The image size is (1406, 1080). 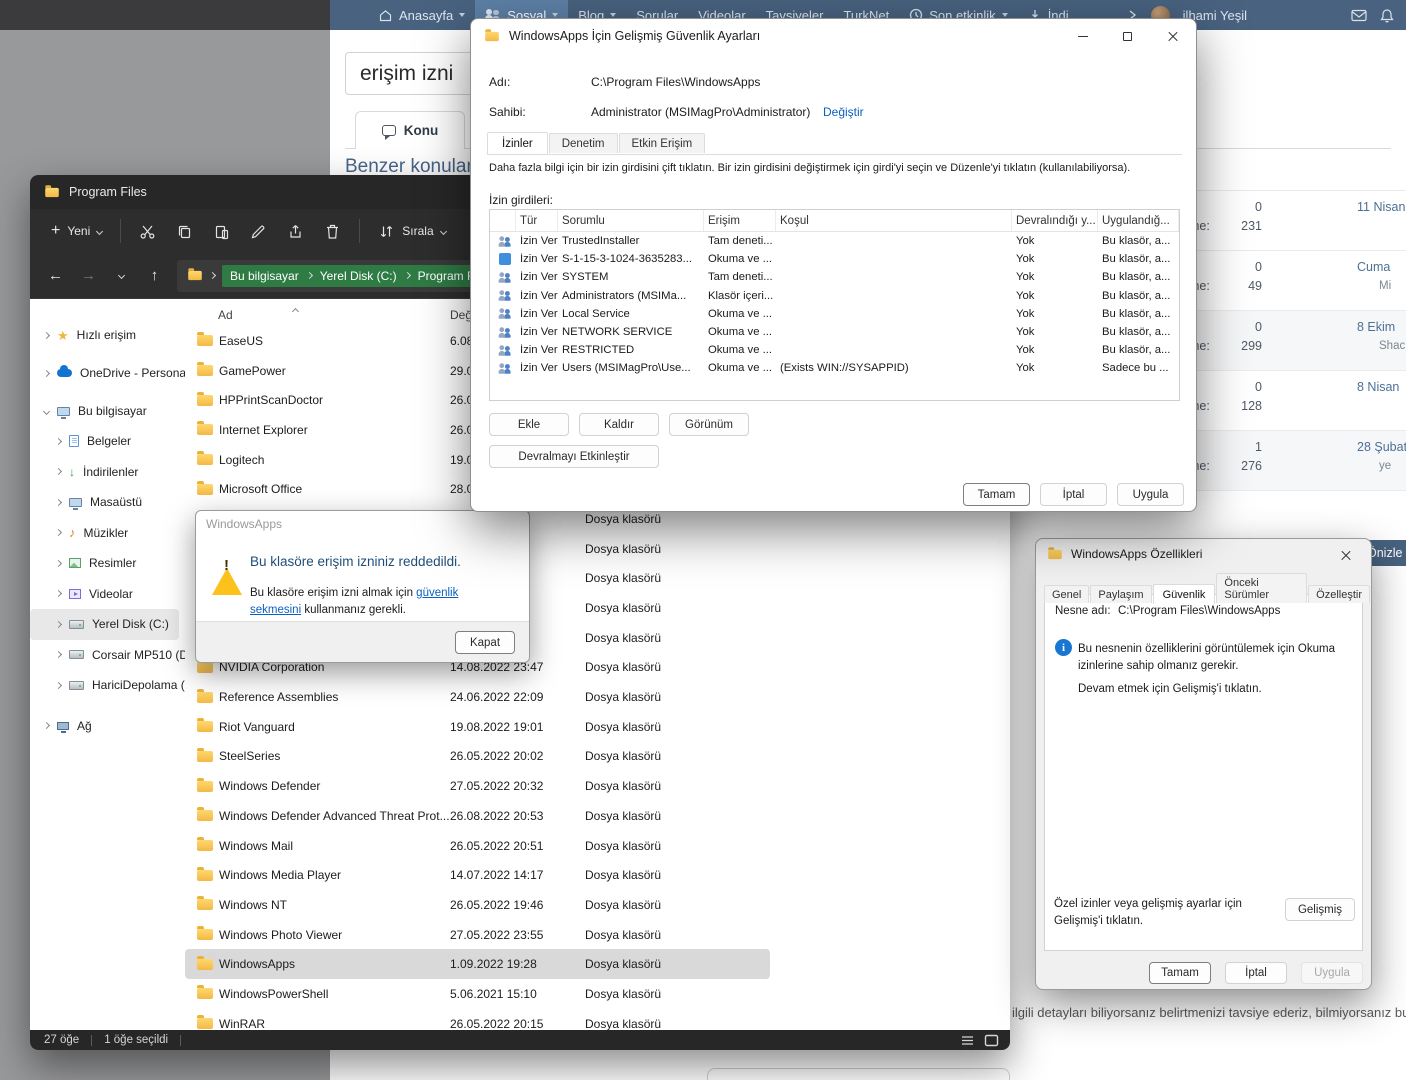 What do you see at coordinates (662, 143) in the screenshot?
I see `tab-etkin-erisim: Etkin Erişim` at bounding box center [662, 143].